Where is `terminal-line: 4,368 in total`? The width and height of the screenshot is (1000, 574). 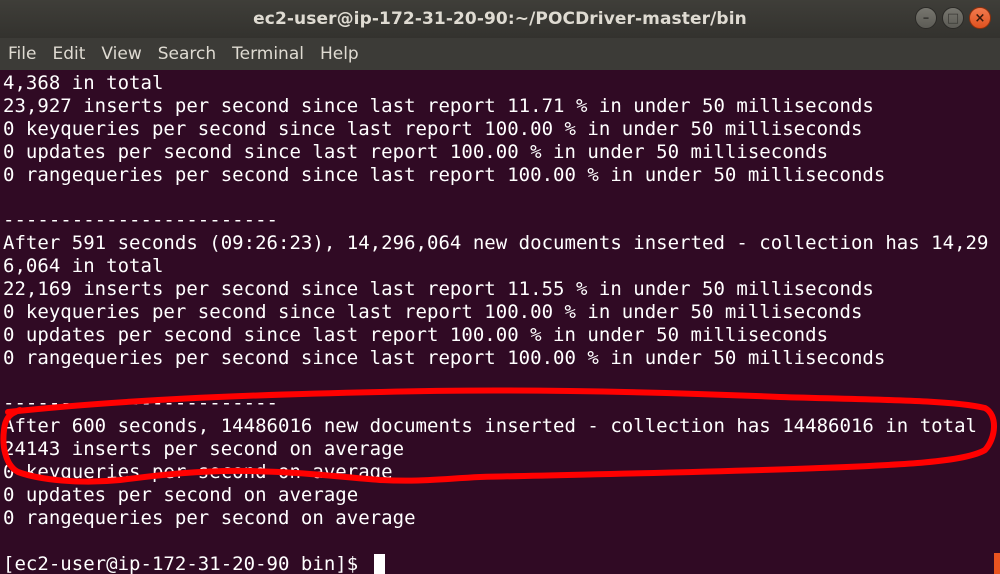
terminal-line: 4,368 in total is located at coordinates (83, 83).